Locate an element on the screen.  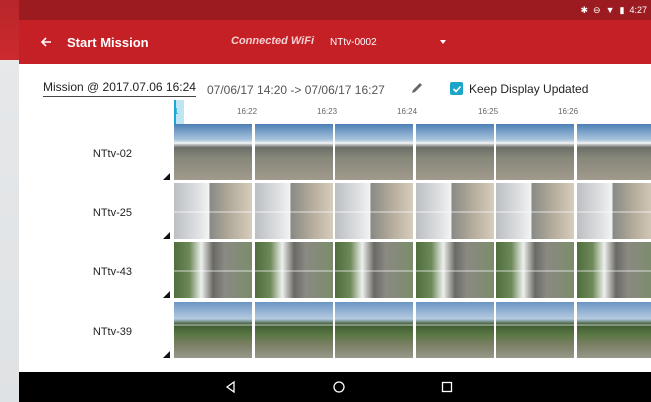
timeline-tick: 16:22 is located at coordinates (247, 111).